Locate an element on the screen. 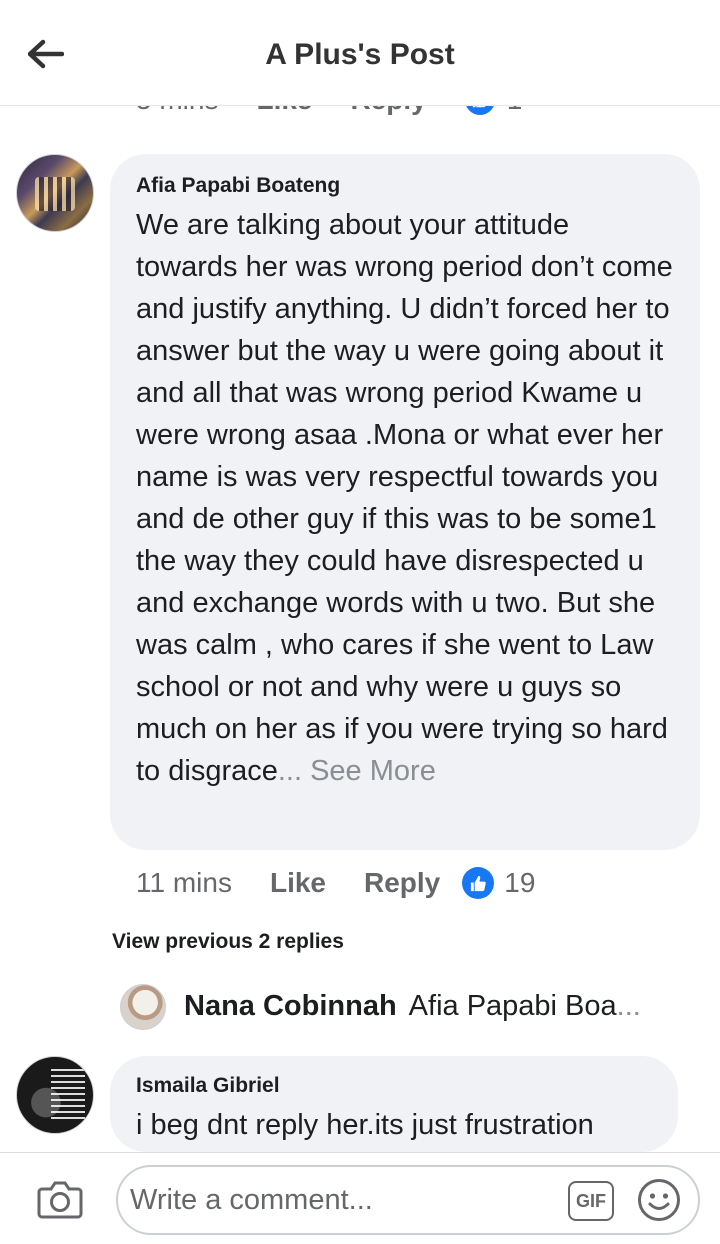 The width and height of the screenshot is (720, 1244). page-title: A Plus's Post is located at coordinates (360, 54).